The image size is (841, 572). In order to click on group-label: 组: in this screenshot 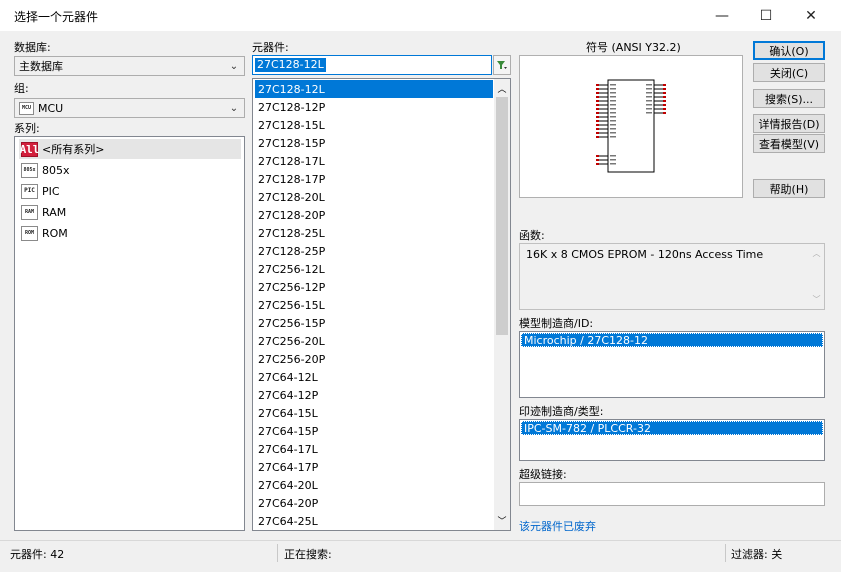, I will do `click(21, 88)`.